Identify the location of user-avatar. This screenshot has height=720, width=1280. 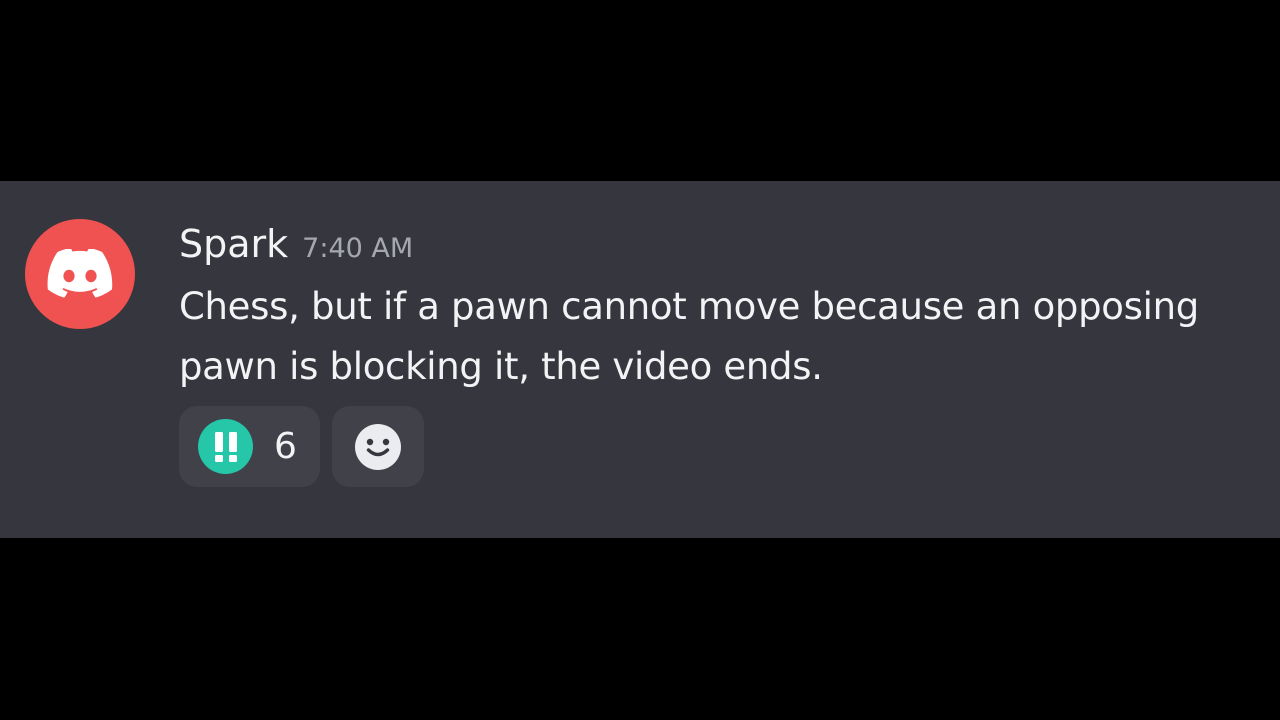
(80, 274).